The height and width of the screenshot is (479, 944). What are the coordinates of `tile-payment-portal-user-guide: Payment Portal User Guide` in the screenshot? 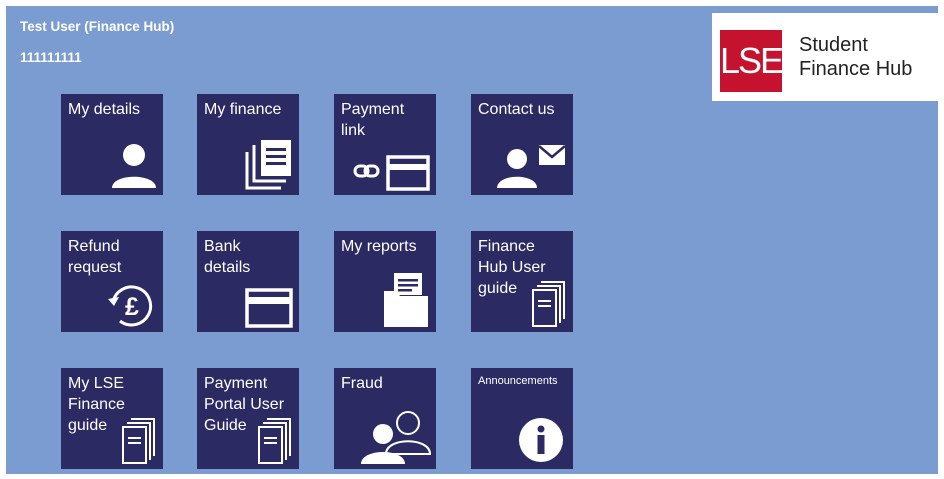 It's located at (248, 418).